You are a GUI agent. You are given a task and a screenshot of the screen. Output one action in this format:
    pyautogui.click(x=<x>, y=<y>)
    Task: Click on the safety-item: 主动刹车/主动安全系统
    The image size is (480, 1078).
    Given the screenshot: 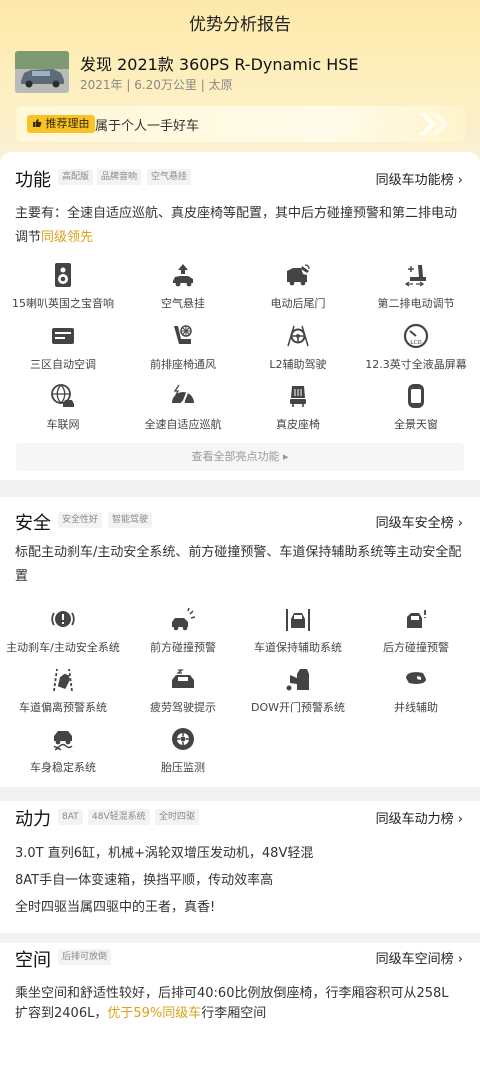 What is the action you would take?
    pyautogui.click(x=63, y=630)
    